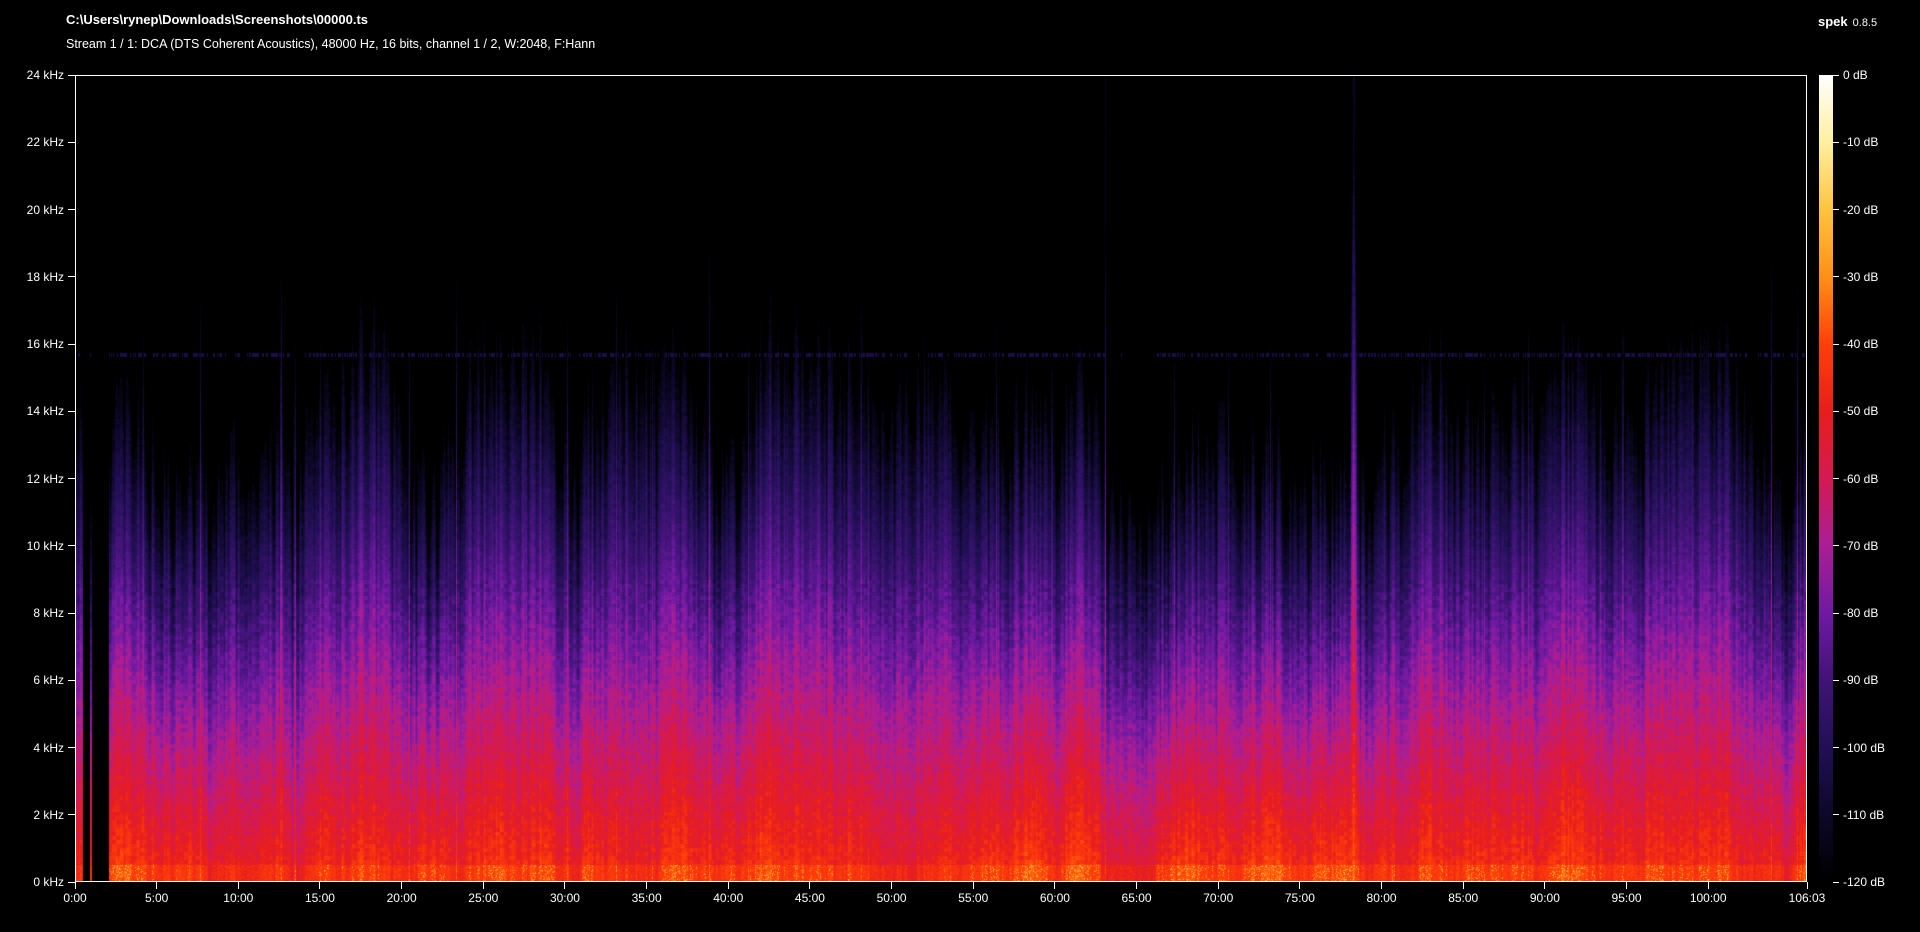 This screenshot has height=932, width=1920. What do you see at coordinates (401, 898) in the screenshot?
I see `time-tick-label: 20:00` at bounding box center [401, 898].